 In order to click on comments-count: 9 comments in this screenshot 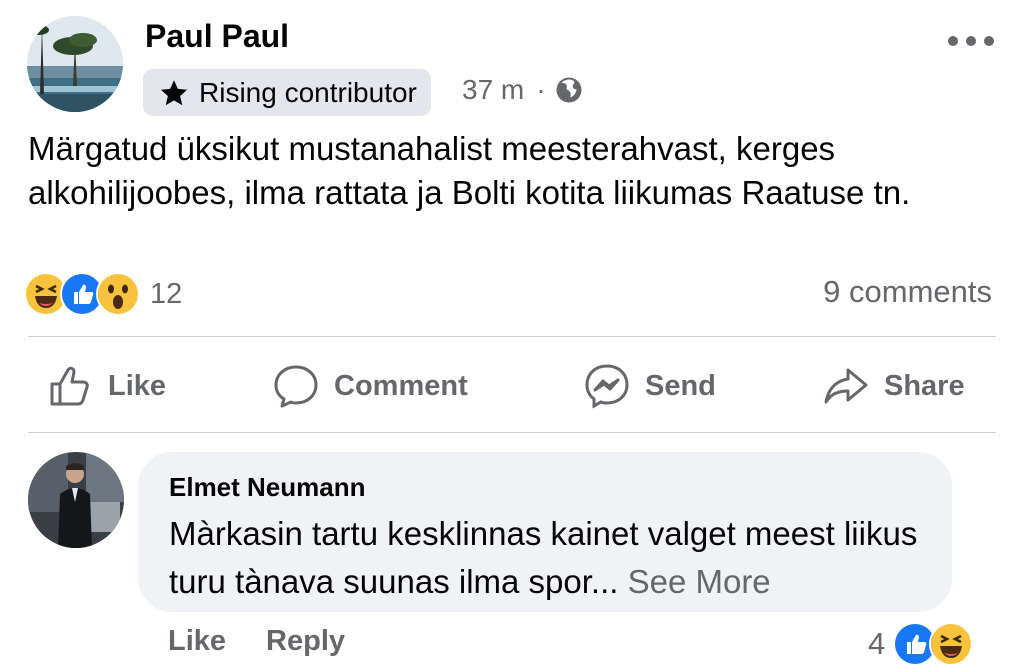, I will do `click(907, 292)`.